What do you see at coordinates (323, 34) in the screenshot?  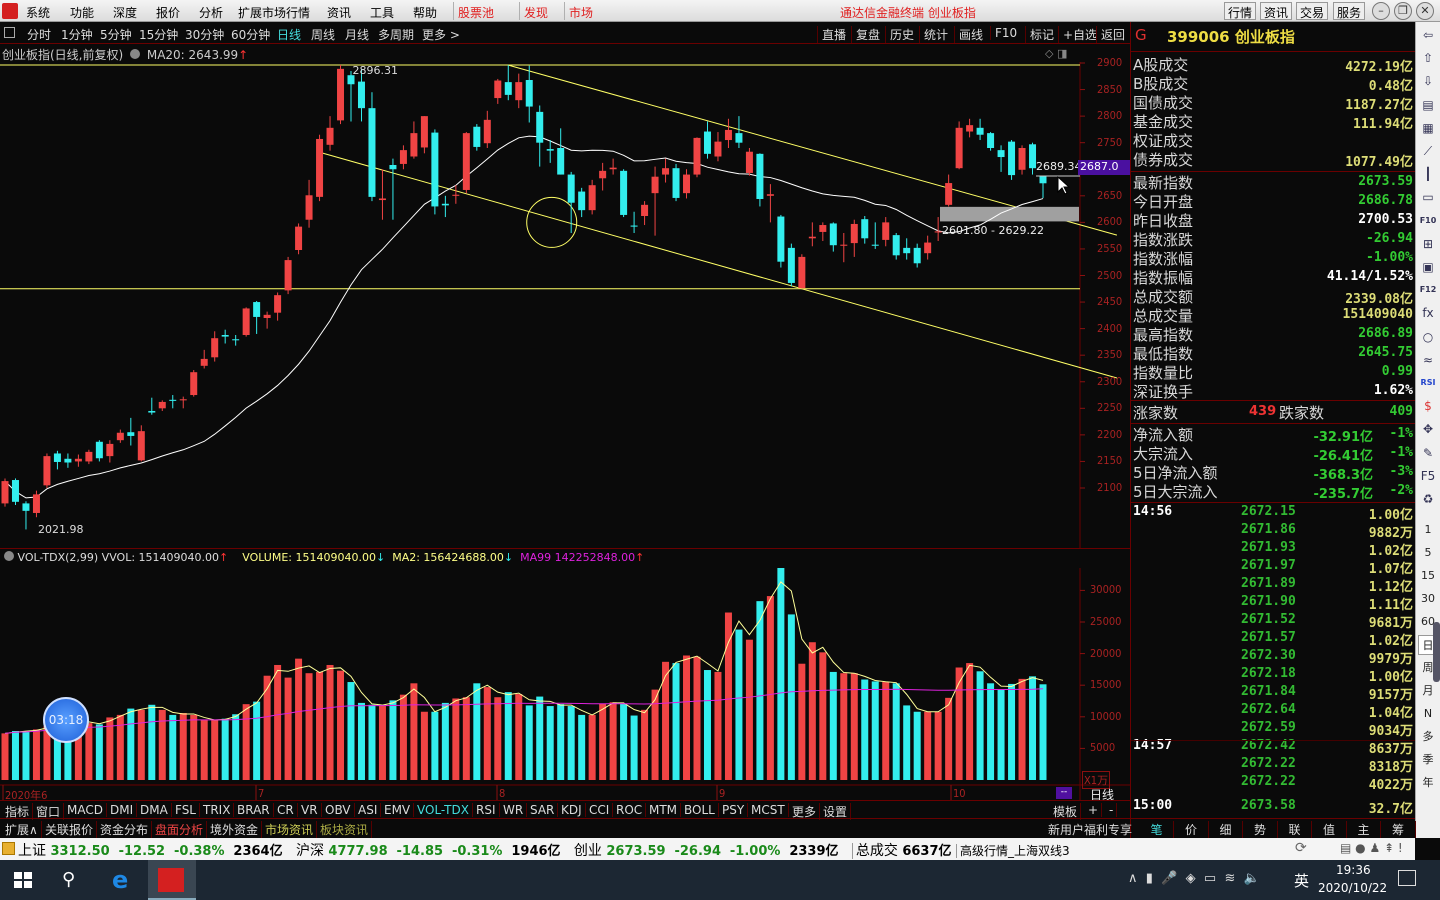 I see `period-tab-7: 周线` at bounding box center [323, 34].